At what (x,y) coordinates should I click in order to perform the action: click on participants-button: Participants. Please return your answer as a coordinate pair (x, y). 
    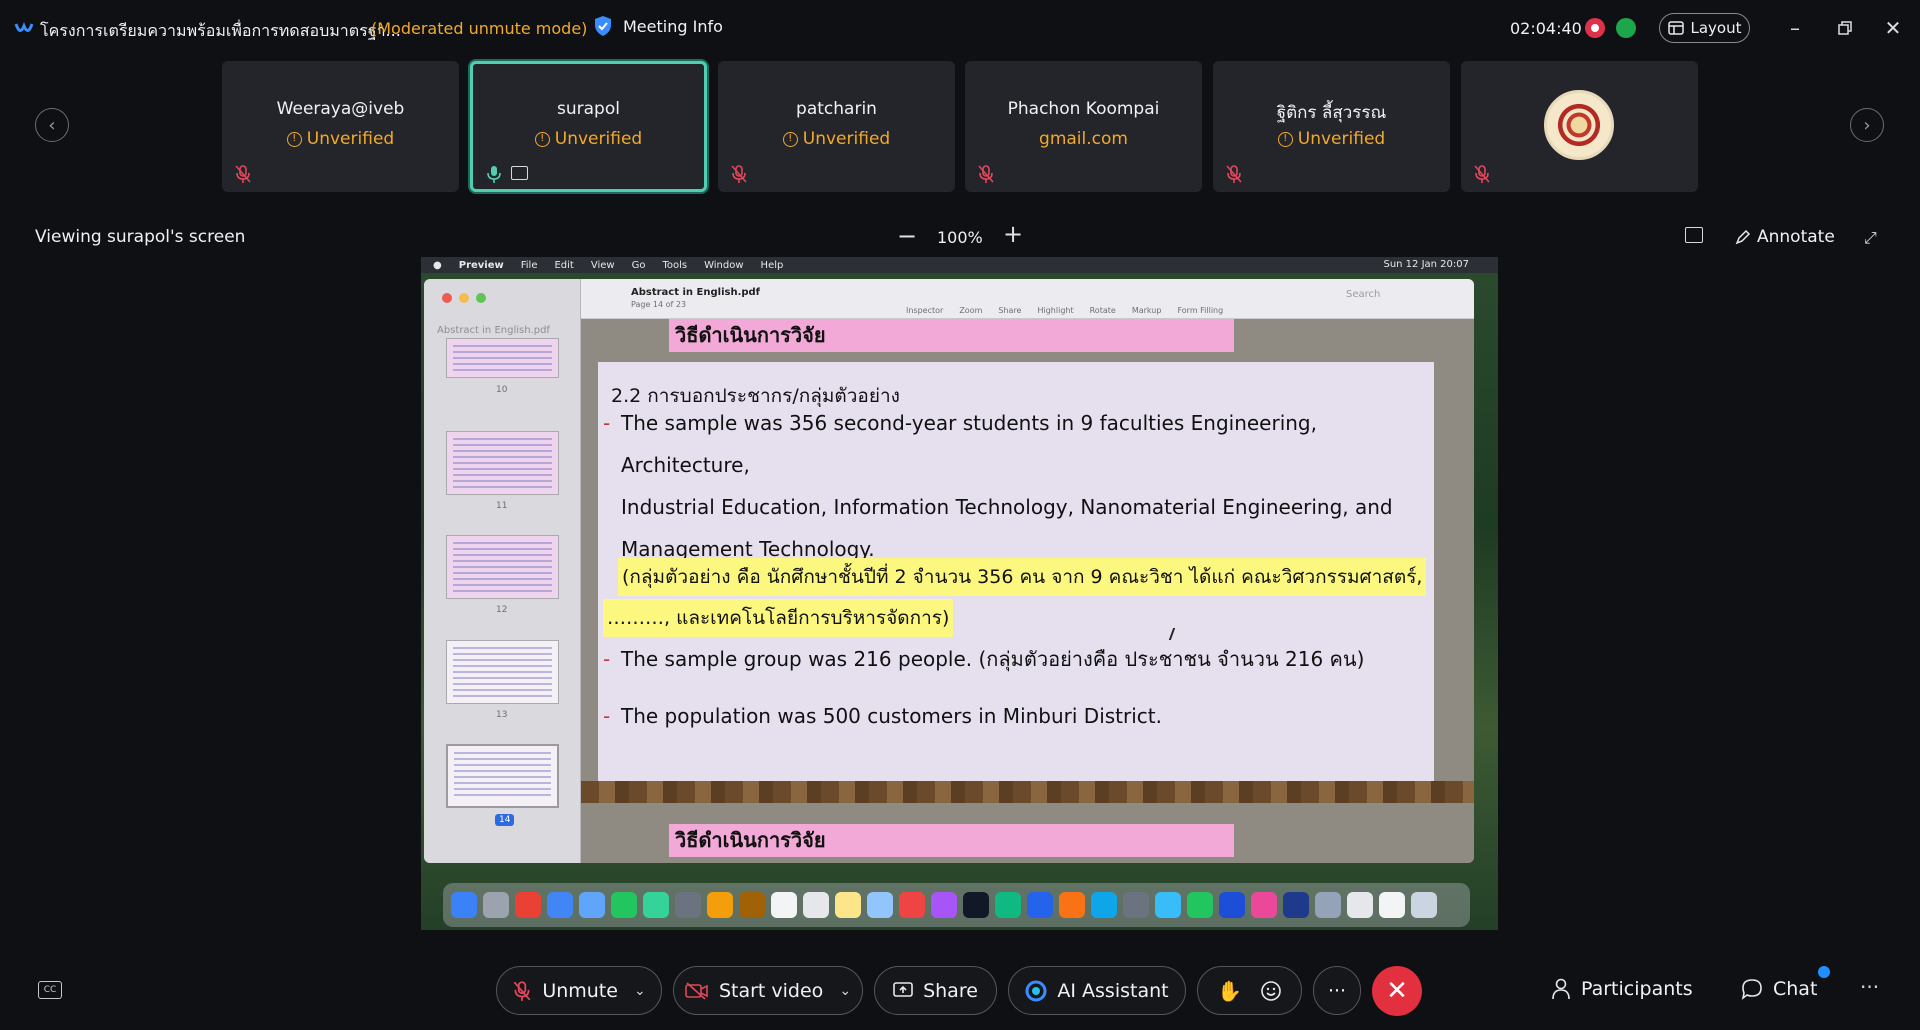
    Looking at the image, I should click on (1622, 989).